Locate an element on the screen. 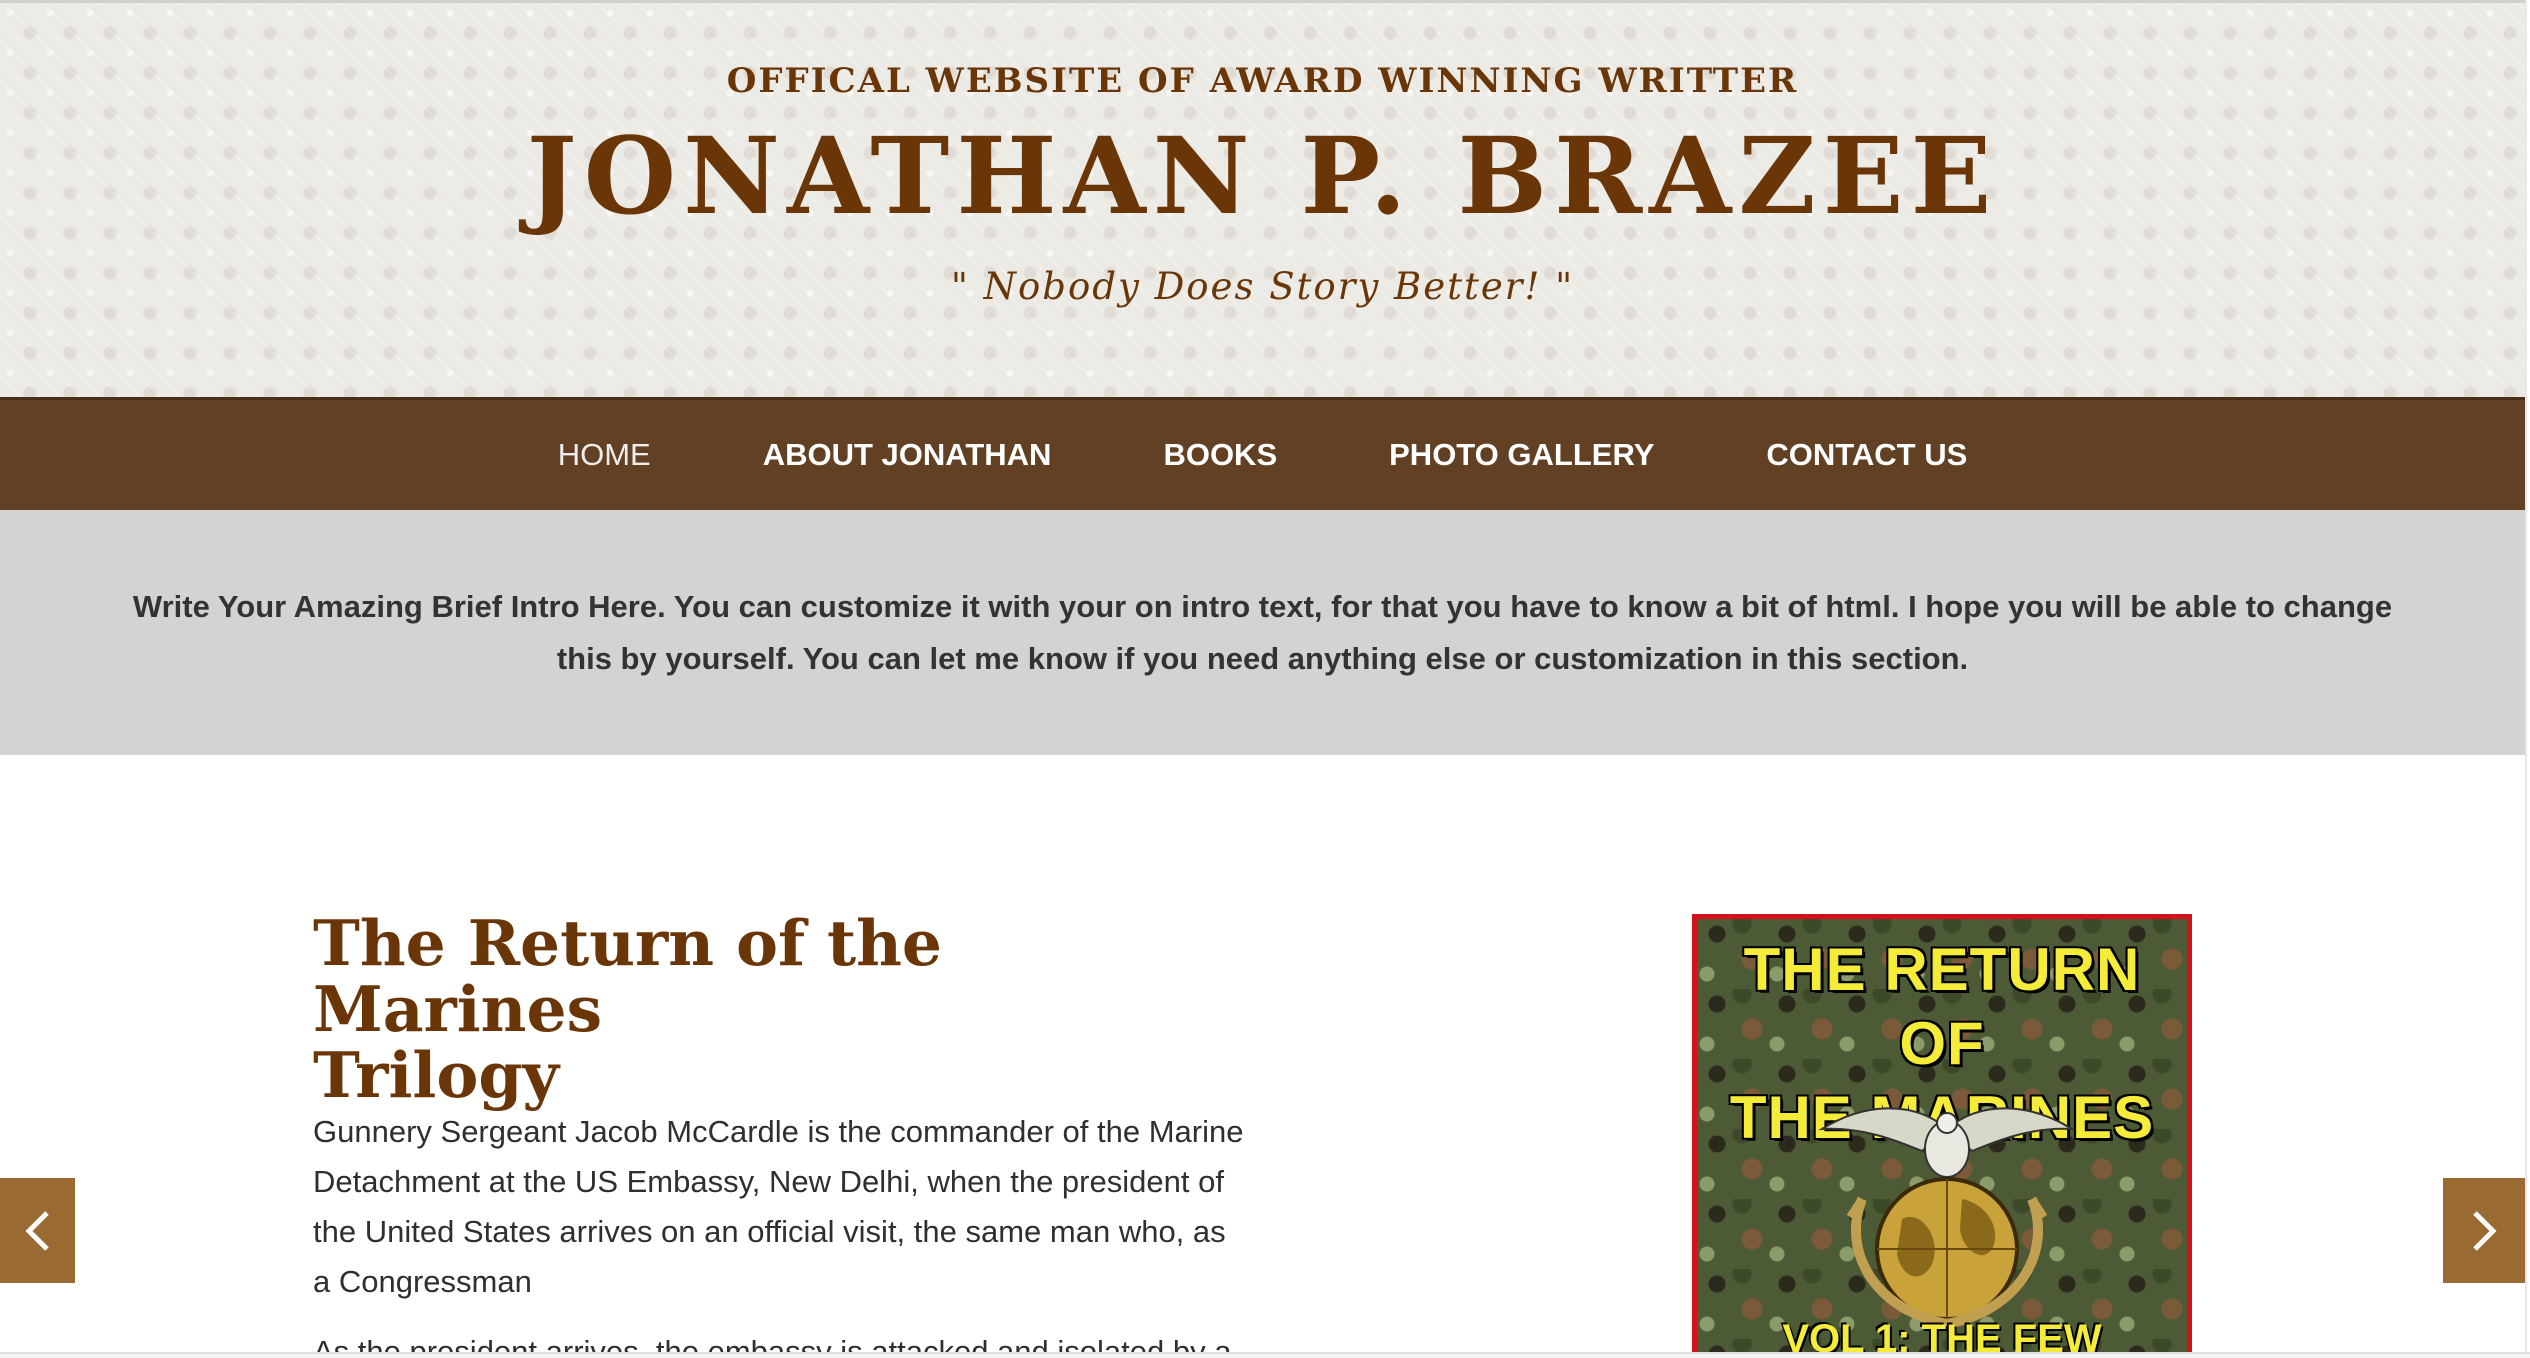 Image resolution: width=2530 pixels, height=1358 pixels. book-cover-image: THE RETURN OF THE MARINES VOL 1: THE FEW is located at coordinates (1942, 1136).